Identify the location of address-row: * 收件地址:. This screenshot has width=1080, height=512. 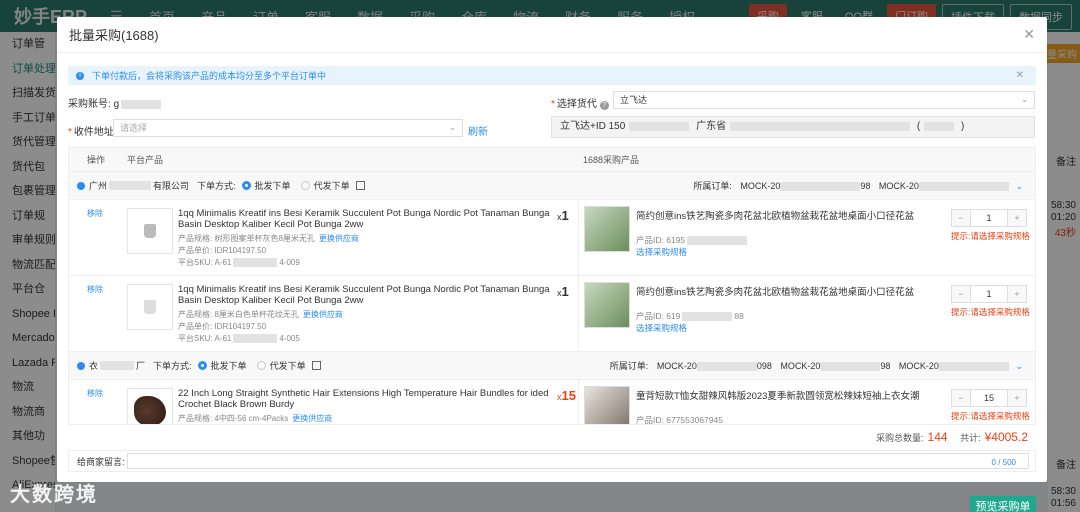
(92, 132).